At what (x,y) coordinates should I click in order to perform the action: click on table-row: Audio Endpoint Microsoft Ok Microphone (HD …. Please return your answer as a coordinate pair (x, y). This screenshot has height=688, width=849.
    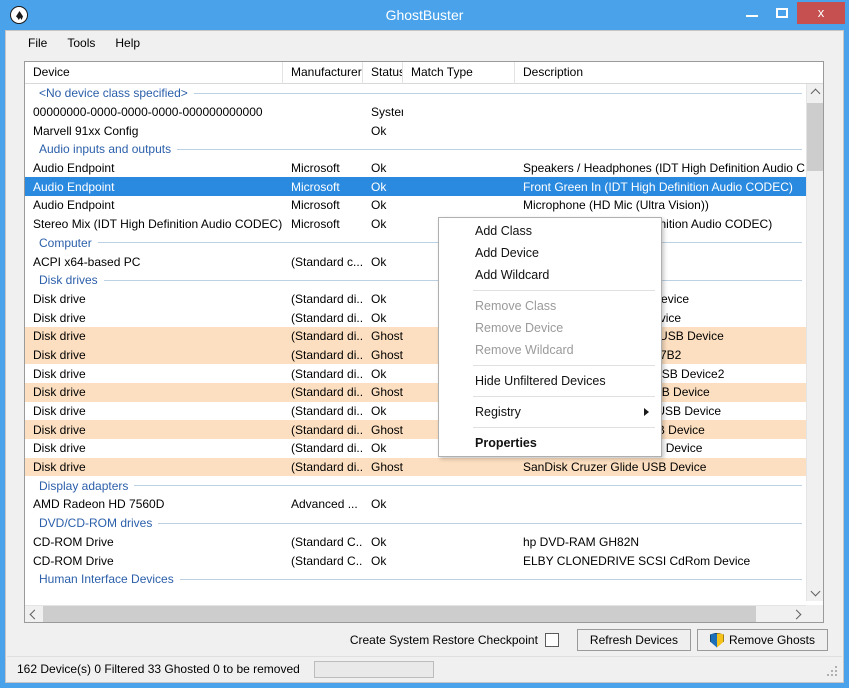
    Looking at the image, I should click on (415, 205).